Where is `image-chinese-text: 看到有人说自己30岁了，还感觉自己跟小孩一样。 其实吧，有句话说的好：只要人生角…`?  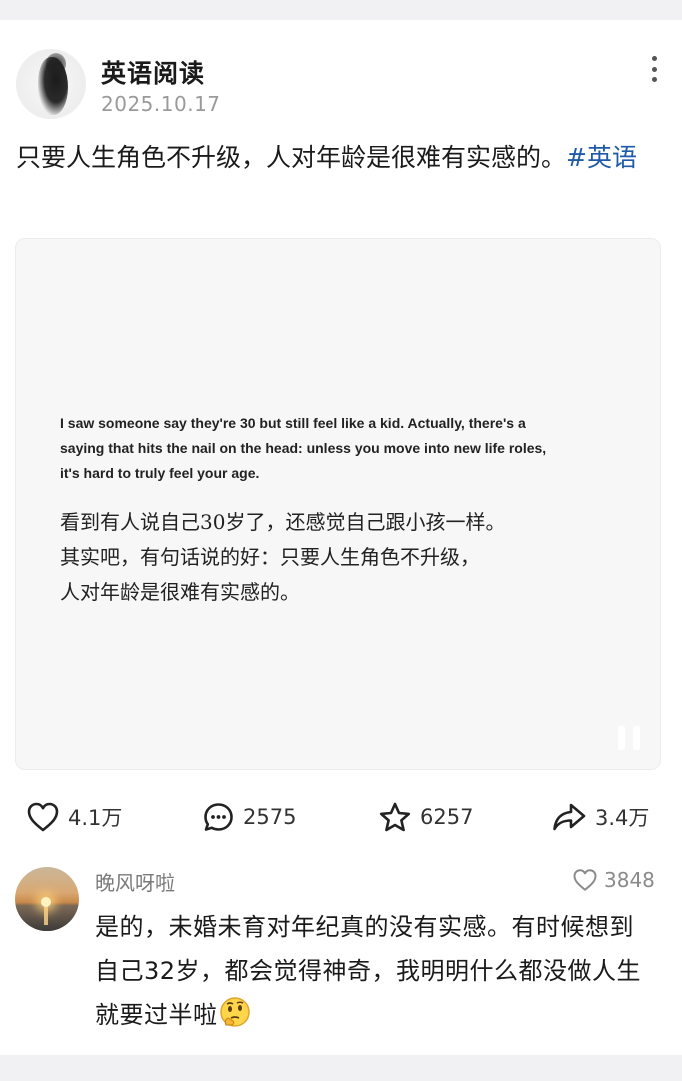 image-chinese-text: 看到有人说自己30岁了，还感觉自己跟小孩一样。 其实吧，有句话说的好：只要人生角… is located at coordinates (310, 557).